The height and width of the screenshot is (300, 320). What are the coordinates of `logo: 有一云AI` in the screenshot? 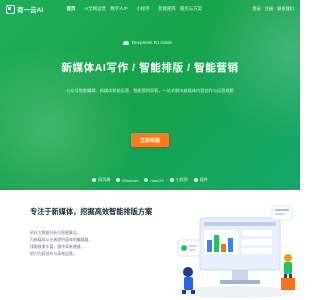 It's located at (24, 9).